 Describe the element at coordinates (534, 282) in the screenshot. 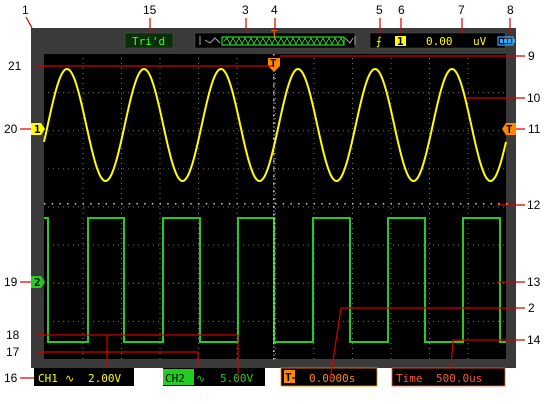

I see `callout-13: 13` at that location.